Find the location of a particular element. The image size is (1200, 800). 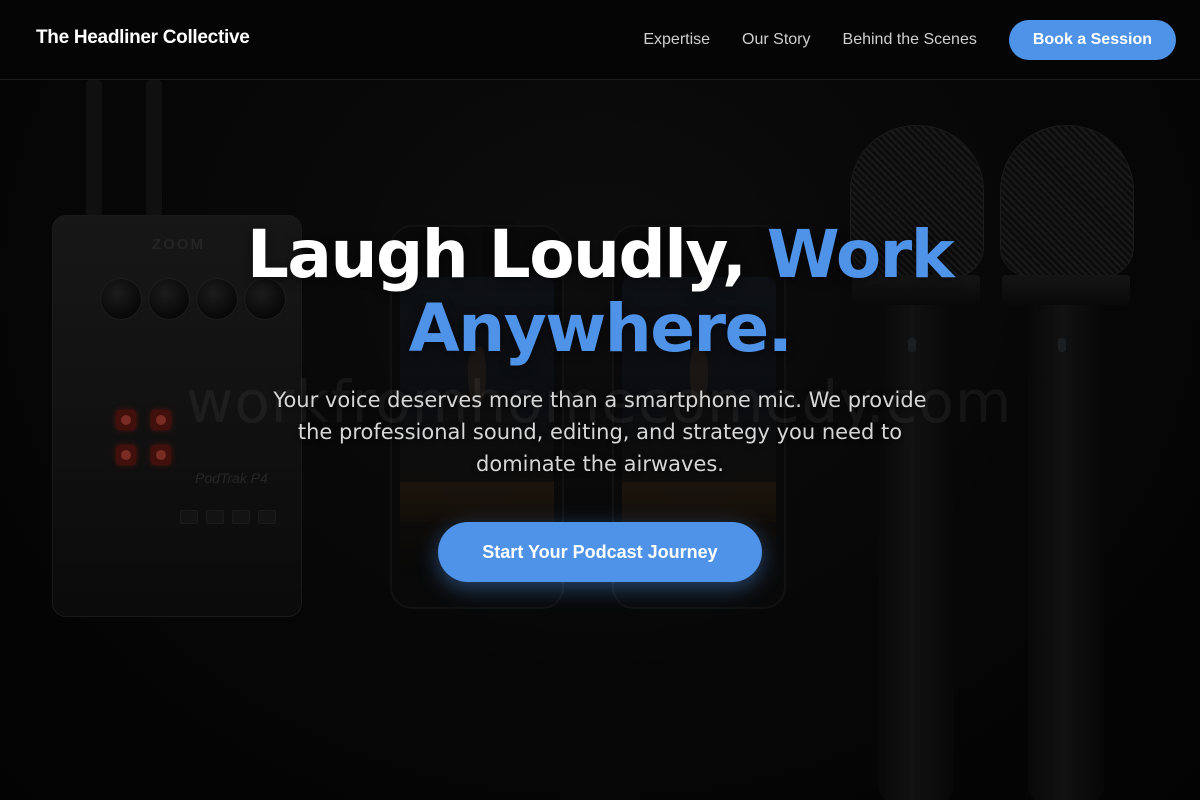

hero-title: Laugh Loudly, Work Anywhere. is located at coordinates (600, 292).